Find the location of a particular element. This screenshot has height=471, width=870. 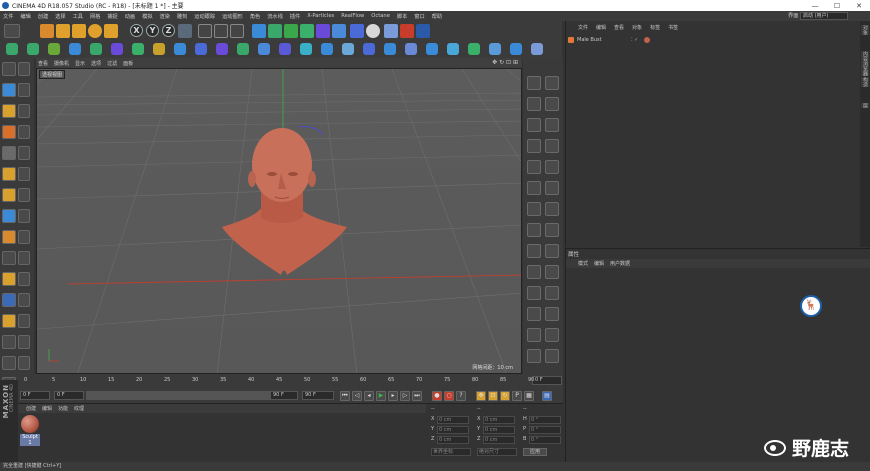

prev-key-icon: ◁ is located at coordinates (357, 396).